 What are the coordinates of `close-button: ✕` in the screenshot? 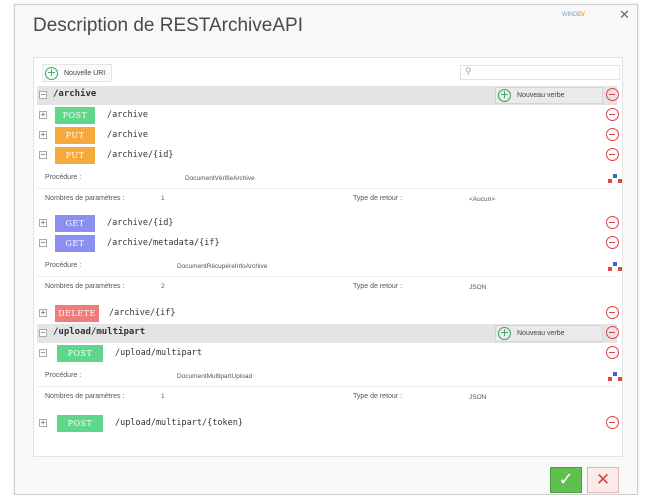 It's located at (624, 16).